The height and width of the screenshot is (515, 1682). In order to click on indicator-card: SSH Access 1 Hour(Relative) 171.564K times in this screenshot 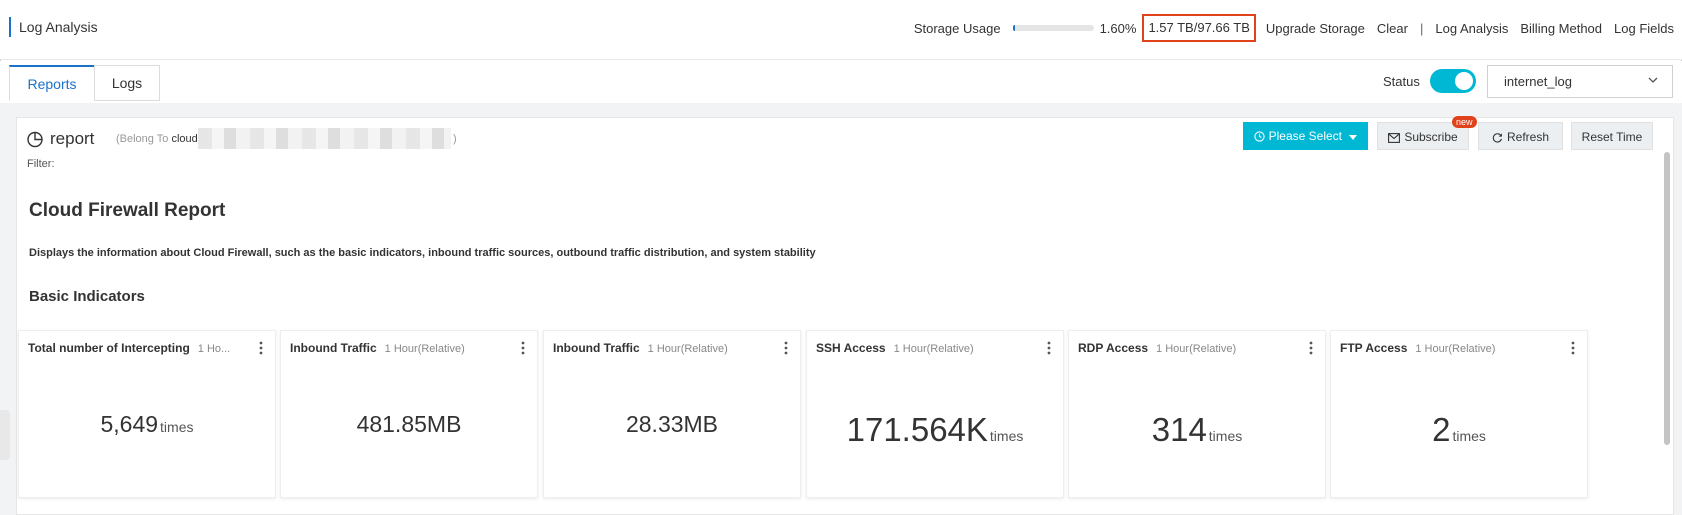, I will do `click(935, 414)`.